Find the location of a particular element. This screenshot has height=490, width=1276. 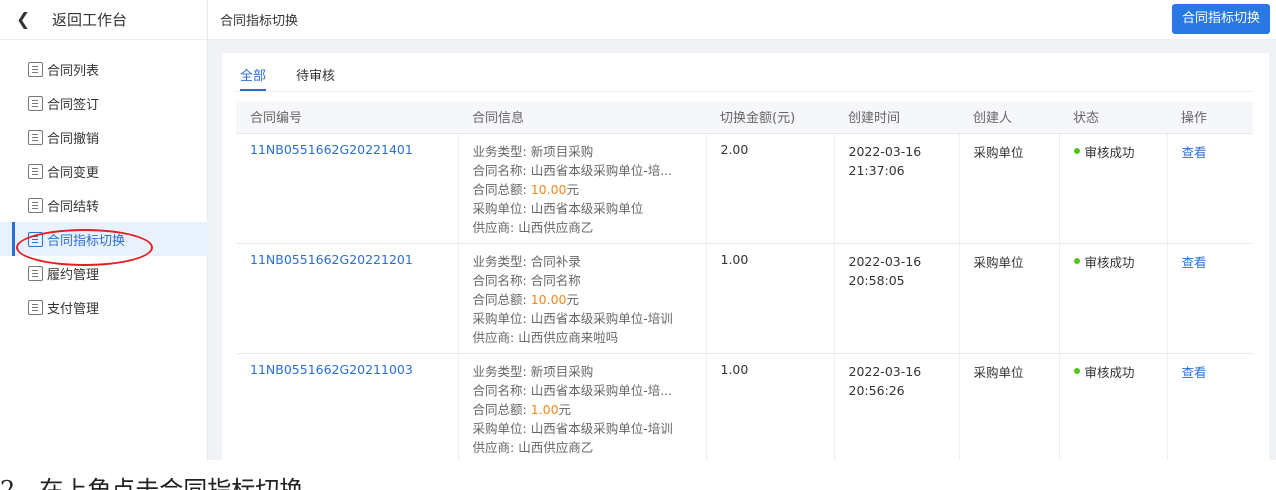

info-value: 山西省本级采购单位 is located at coordinates (587, 208).